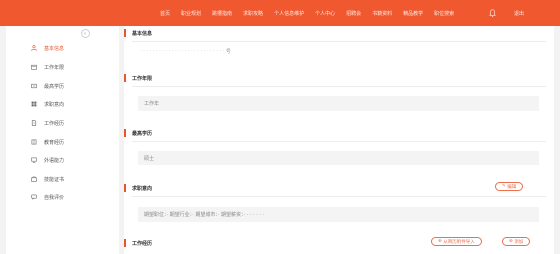  I want to click on nav-item-job-tips: 求职攻略, so click(253, 13).